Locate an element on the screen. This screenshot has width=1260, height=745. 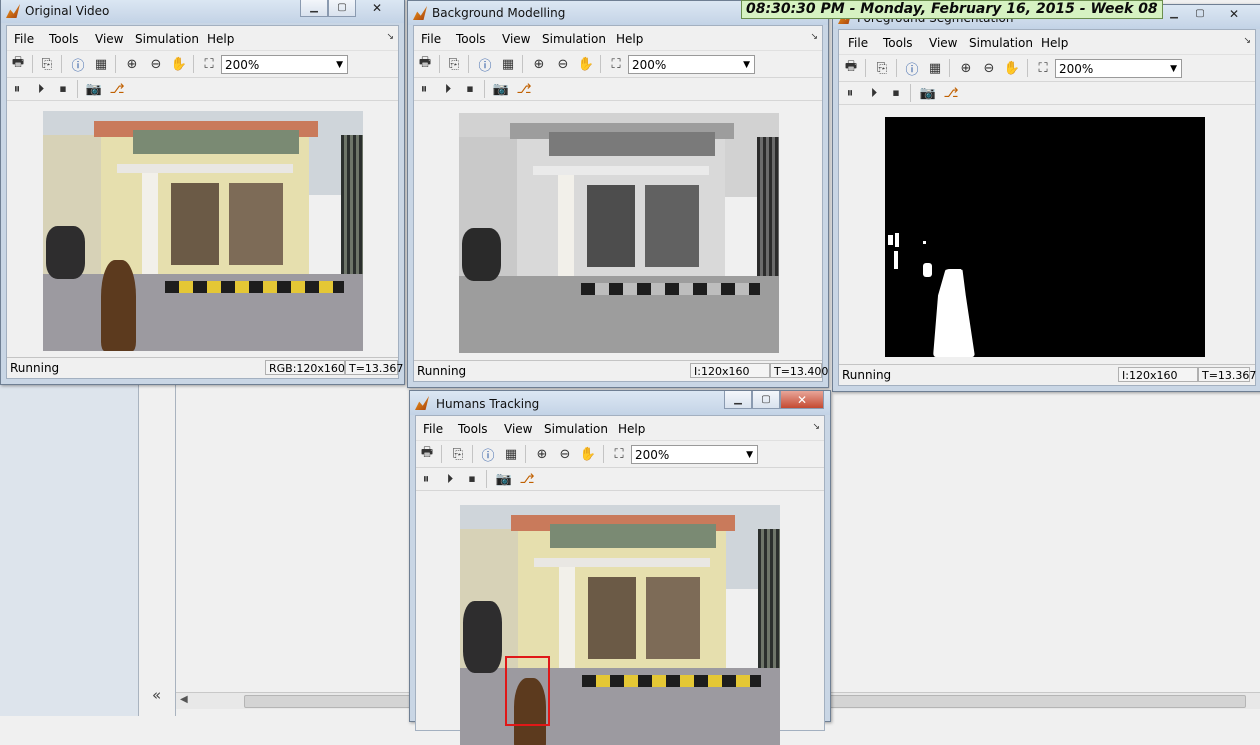
collapse-panel-icon: « is located at coordinates (156, 695).